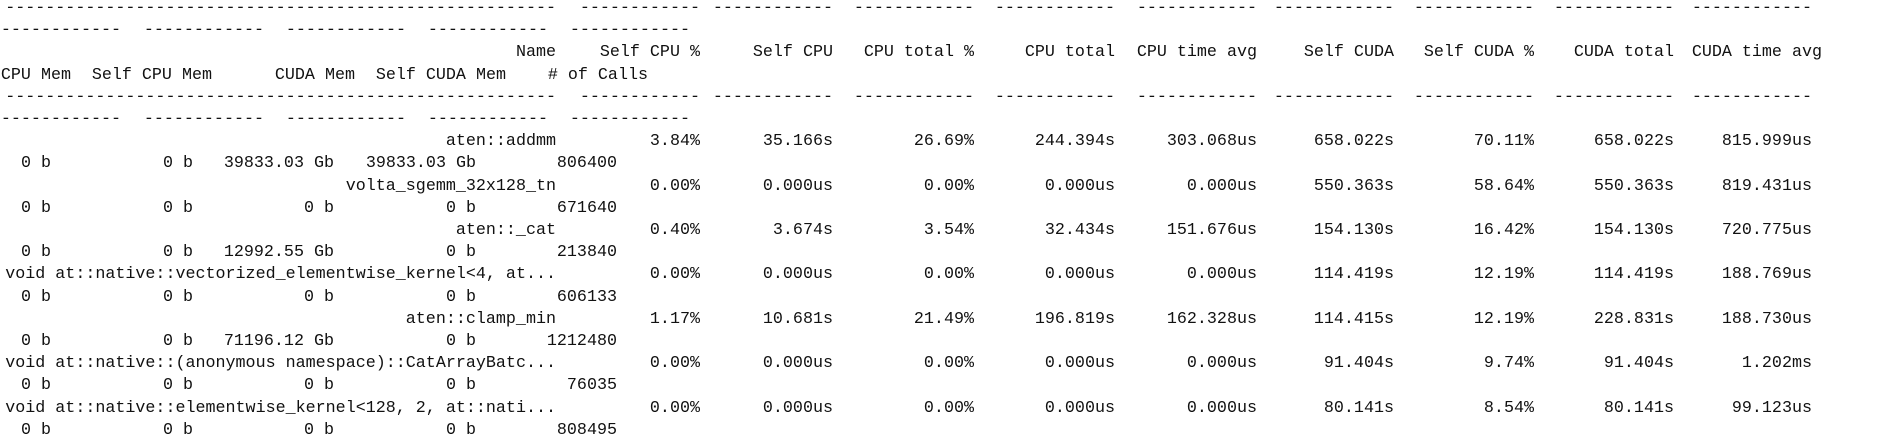 The width and height of the screenshot is (1884, 442). I want to click on cell-self-cuda-pct: 16.42%, so click(1503, 230).